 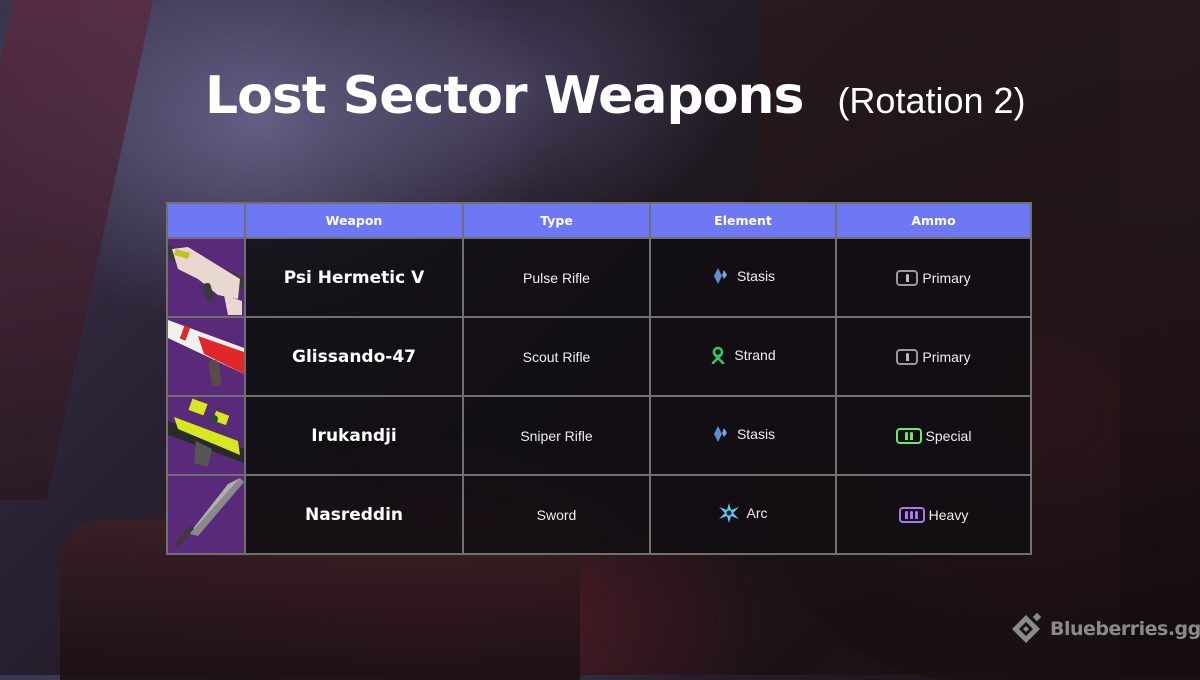 I want to click on weapon-element: Arc, so click(x=743, y=514).